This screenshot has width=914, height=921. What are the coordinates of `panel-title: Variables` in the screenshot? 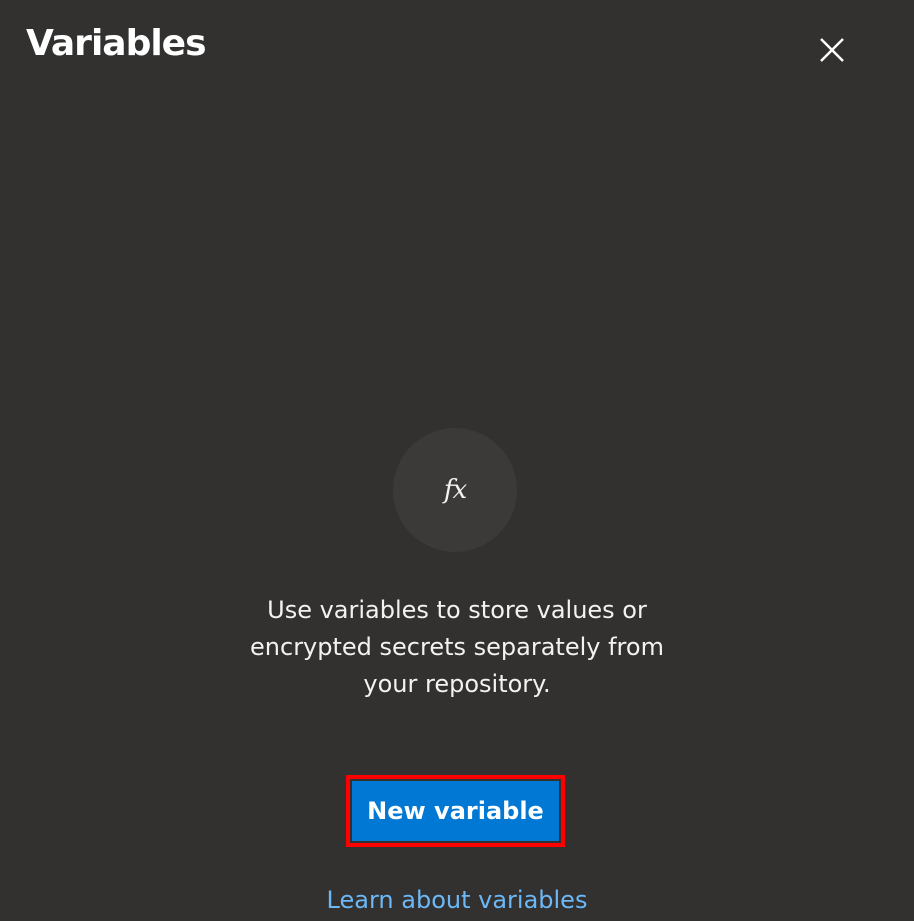 It's located at (116, 43).